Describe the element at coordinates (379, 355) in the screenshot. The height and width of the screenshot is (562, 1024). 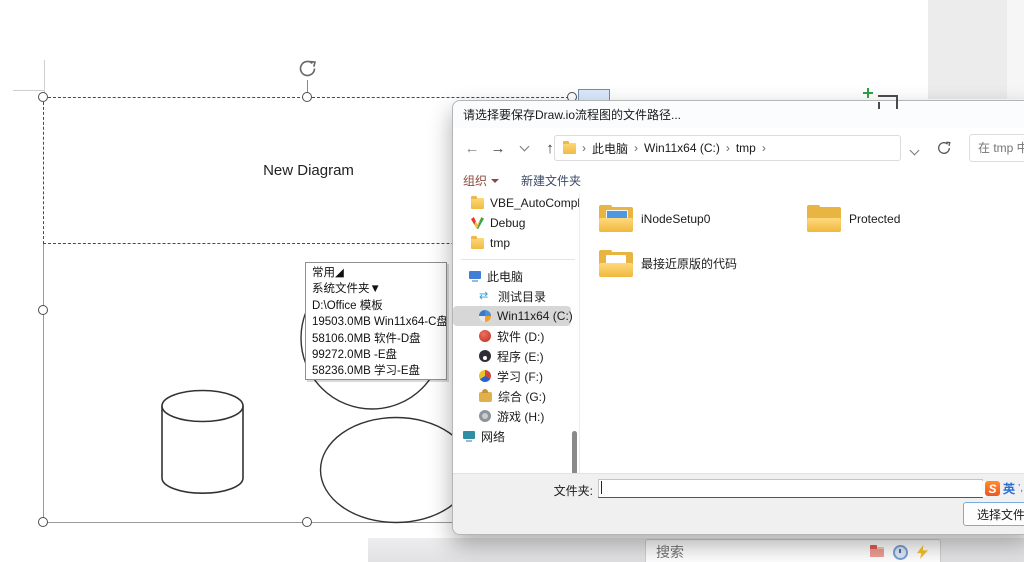
I see `popup-item: 99272.0MB -E盘` at that location.